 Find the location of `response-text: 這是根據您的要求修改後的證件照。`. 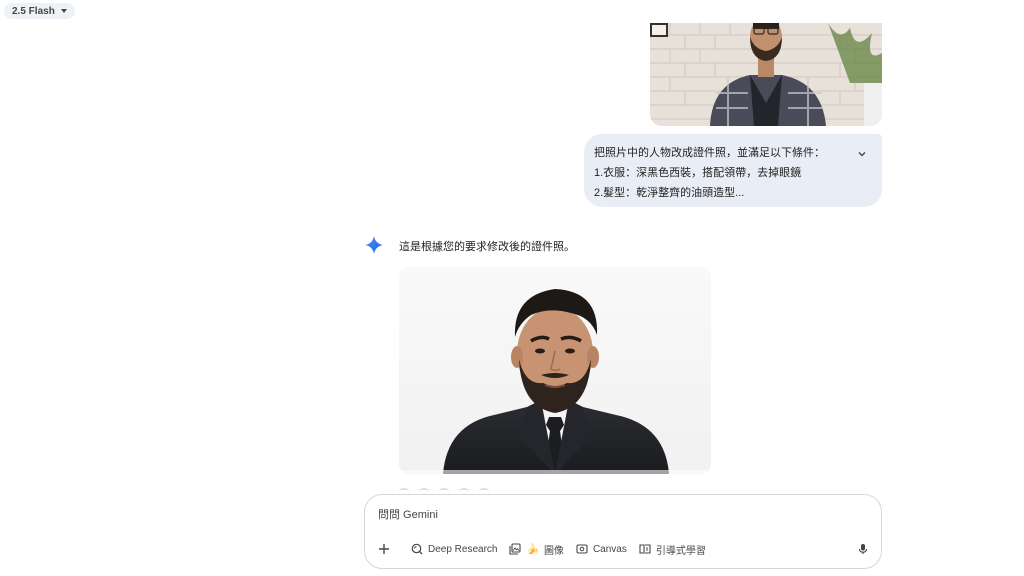

response-text: 這是根據您的要求修改後的證件照。 is located at coordinates (487, 247).